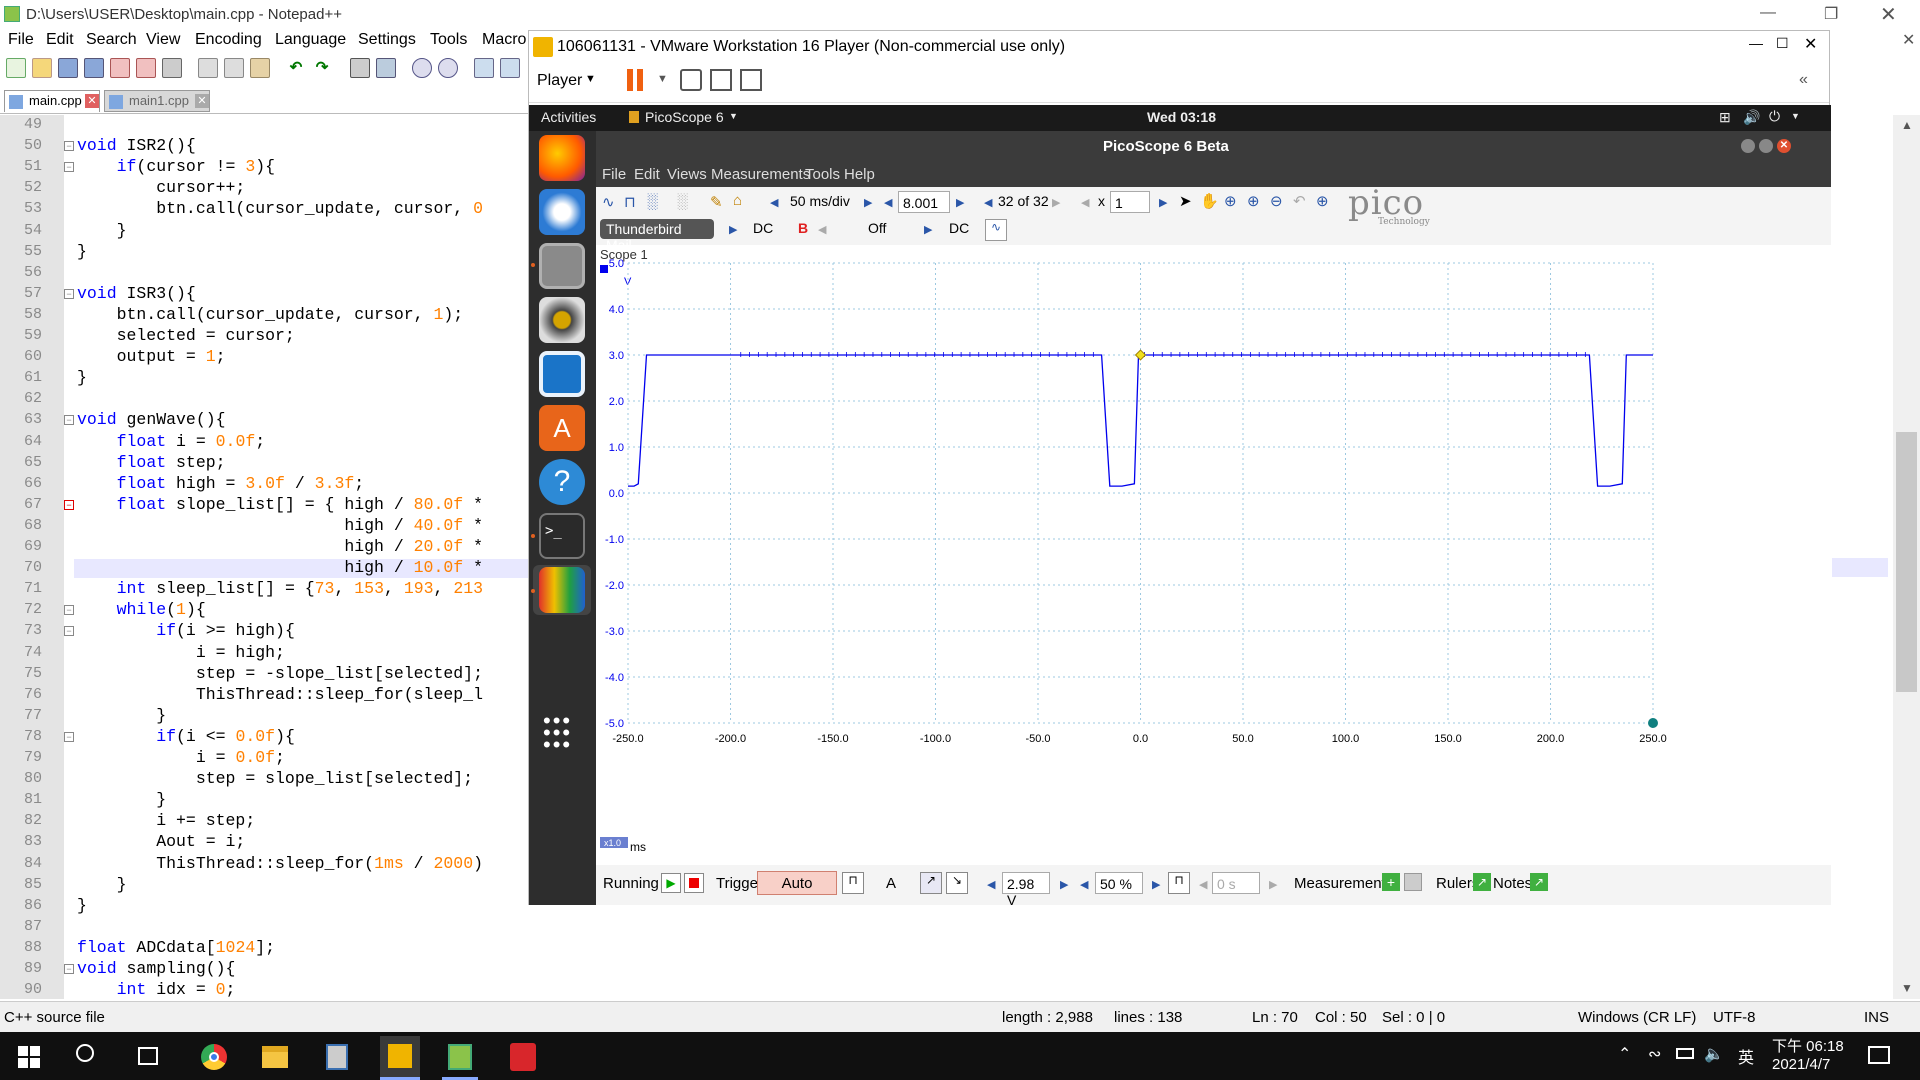  I want to click on channel-b-range-next-icon: ▶, so click(928, 229).